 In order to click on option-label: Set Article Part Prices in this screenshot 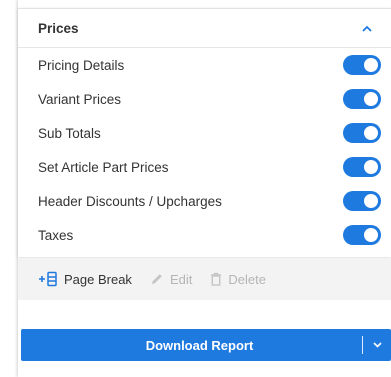, I will do `click(103, 167)`.